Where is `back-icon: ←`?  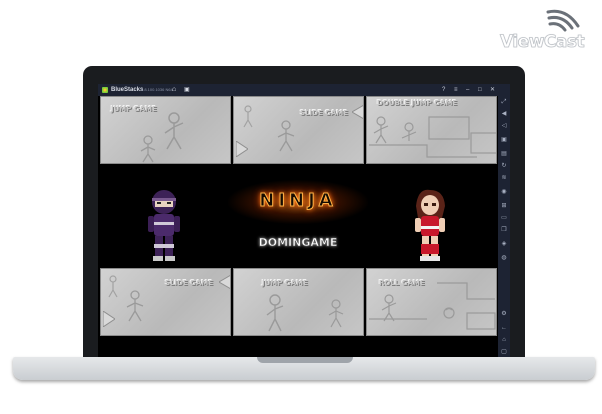
back-icon: ← is located at coordinates (504, 328).